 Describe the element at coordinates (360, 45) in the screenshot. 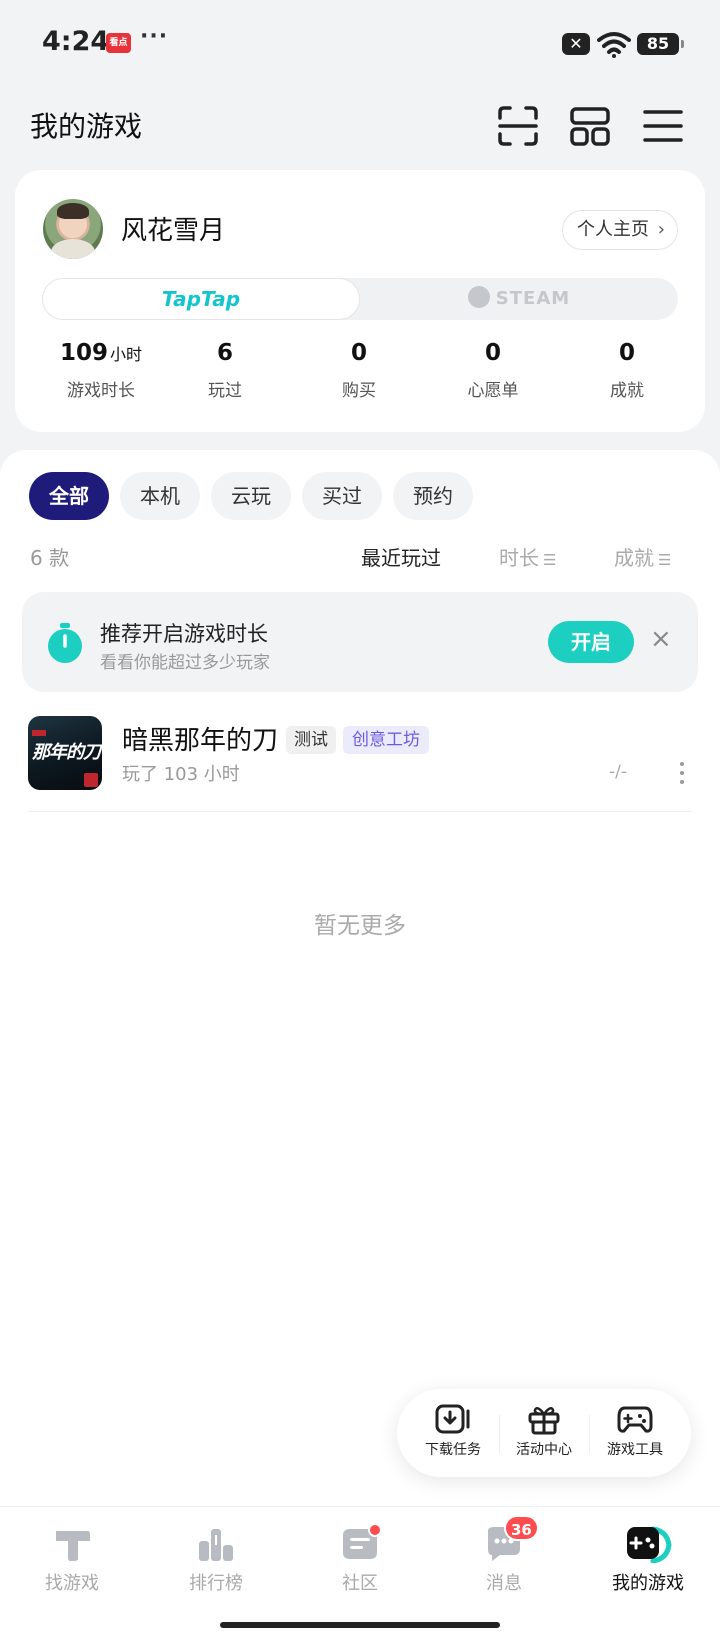

I see `status-bar: 4:24 看点 ··· ✕ 85` at that location.